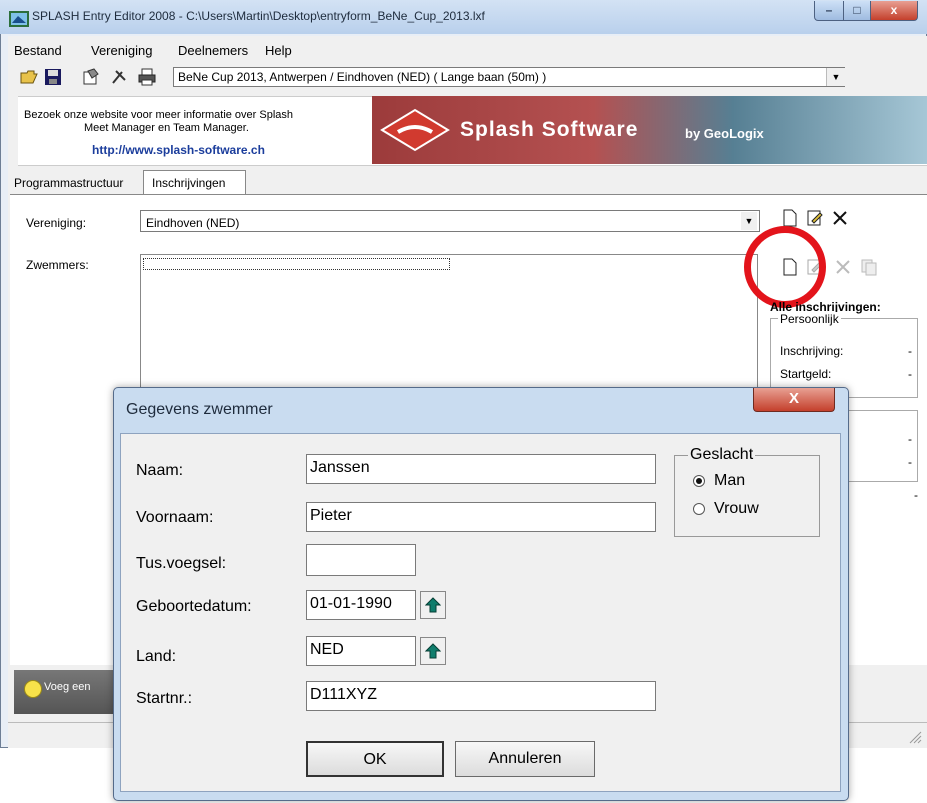  I want to click on splash-app-icon, so click(19, 19).